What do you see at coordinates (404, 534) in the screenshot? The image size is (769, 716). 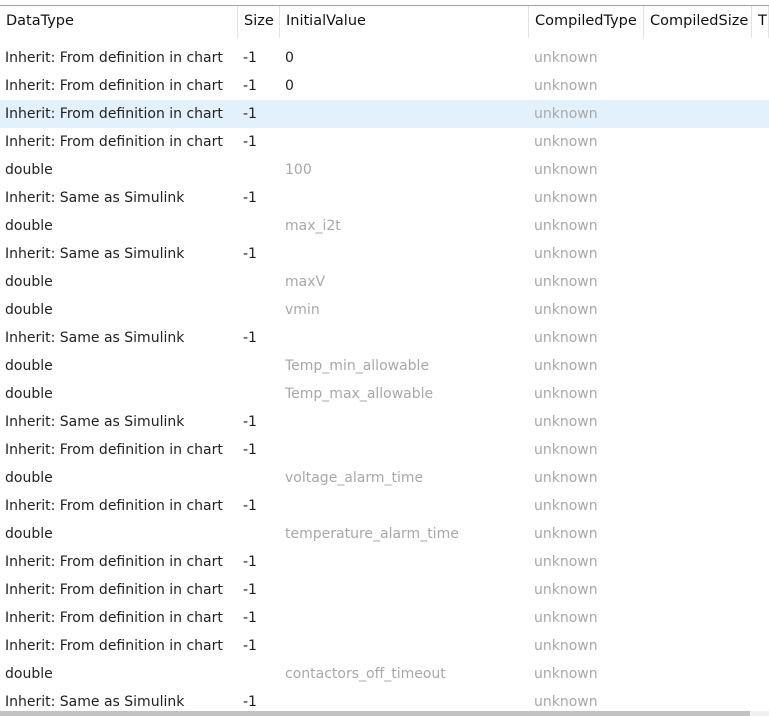 I see `initial-value-cell: temperature_alarm_time` at bounding box center [404, 534].